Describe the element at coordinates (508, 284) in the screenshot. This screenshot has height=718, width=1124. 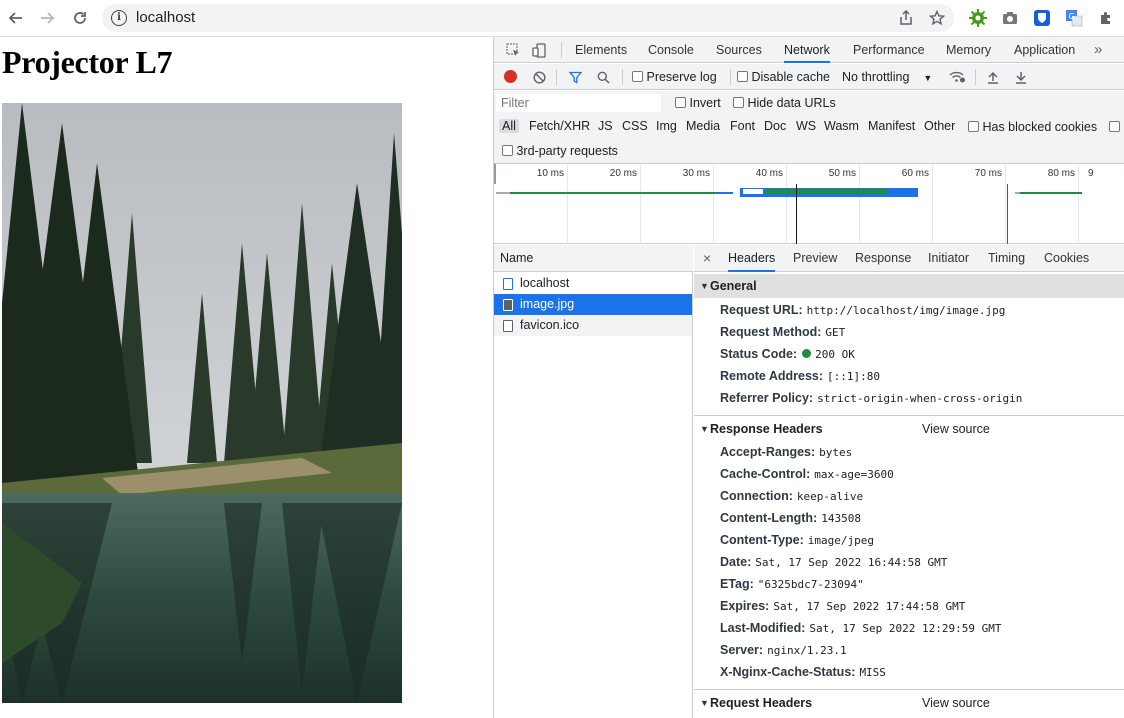
I see `document-icon` at that location.